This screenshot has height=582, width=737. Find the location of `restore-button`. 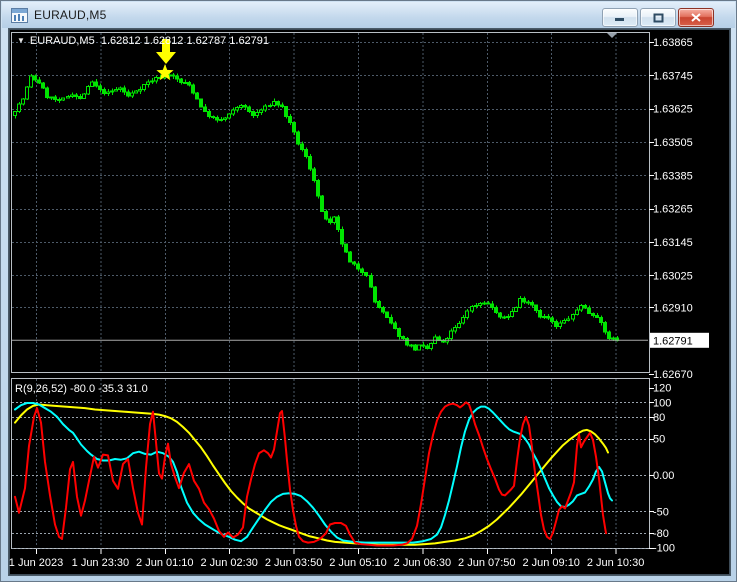

restore-button is located at coordinates (658, 17).